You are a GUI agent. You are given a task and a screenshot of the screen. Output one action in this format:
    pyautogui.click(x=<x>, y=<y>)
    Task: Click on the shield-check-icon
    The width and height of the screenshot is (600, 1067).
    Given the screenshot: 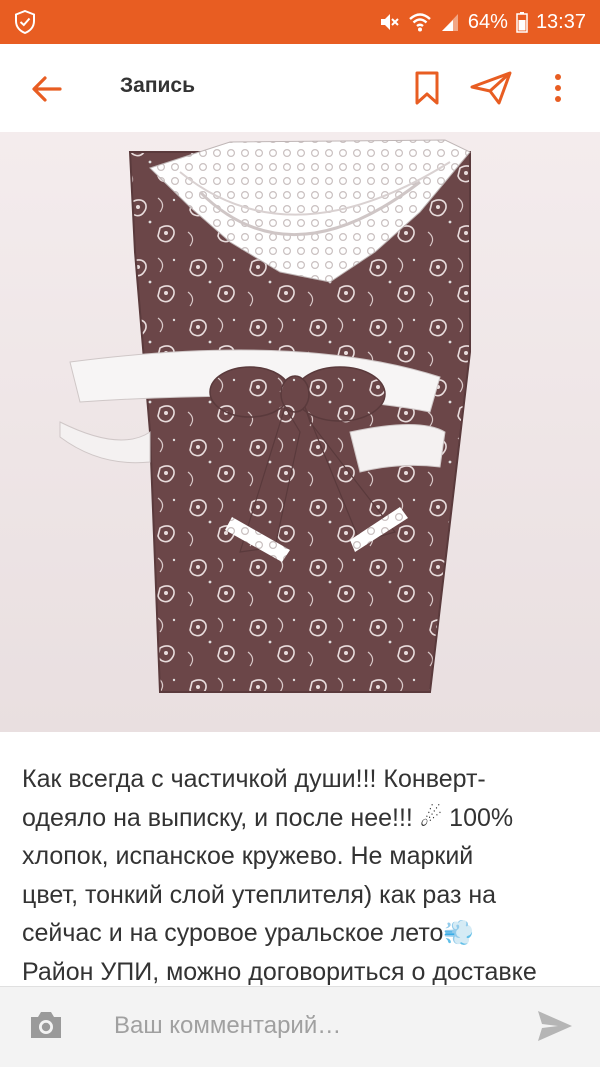 What is the action you would take?
    pyautogui.click(x=25, y=22)
    